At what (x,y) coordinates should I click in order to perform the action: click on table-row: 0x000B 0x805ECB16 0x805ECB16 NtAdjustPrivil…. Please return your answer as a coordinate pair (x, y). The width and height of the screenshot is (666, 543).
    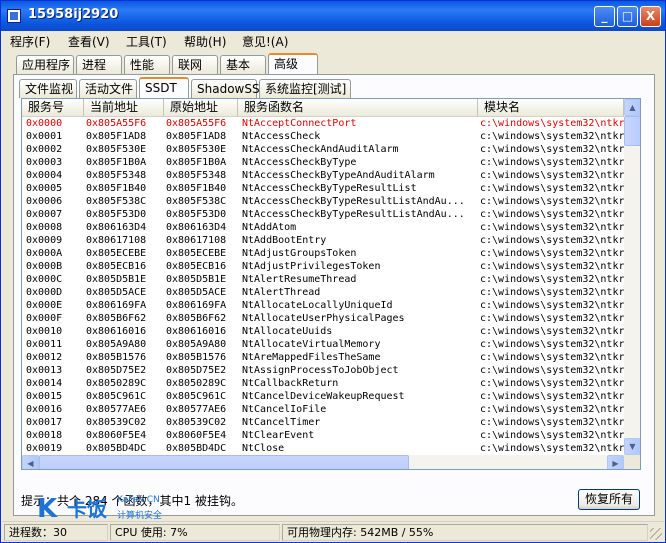
    Looking at the image, I should click on (323, 266).